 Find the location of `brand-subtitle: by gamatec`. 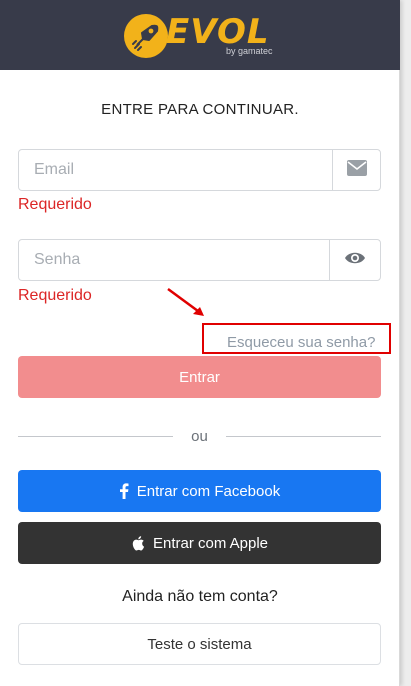

brand-subtitle: by gamatec is located at coordinates (249, 51).